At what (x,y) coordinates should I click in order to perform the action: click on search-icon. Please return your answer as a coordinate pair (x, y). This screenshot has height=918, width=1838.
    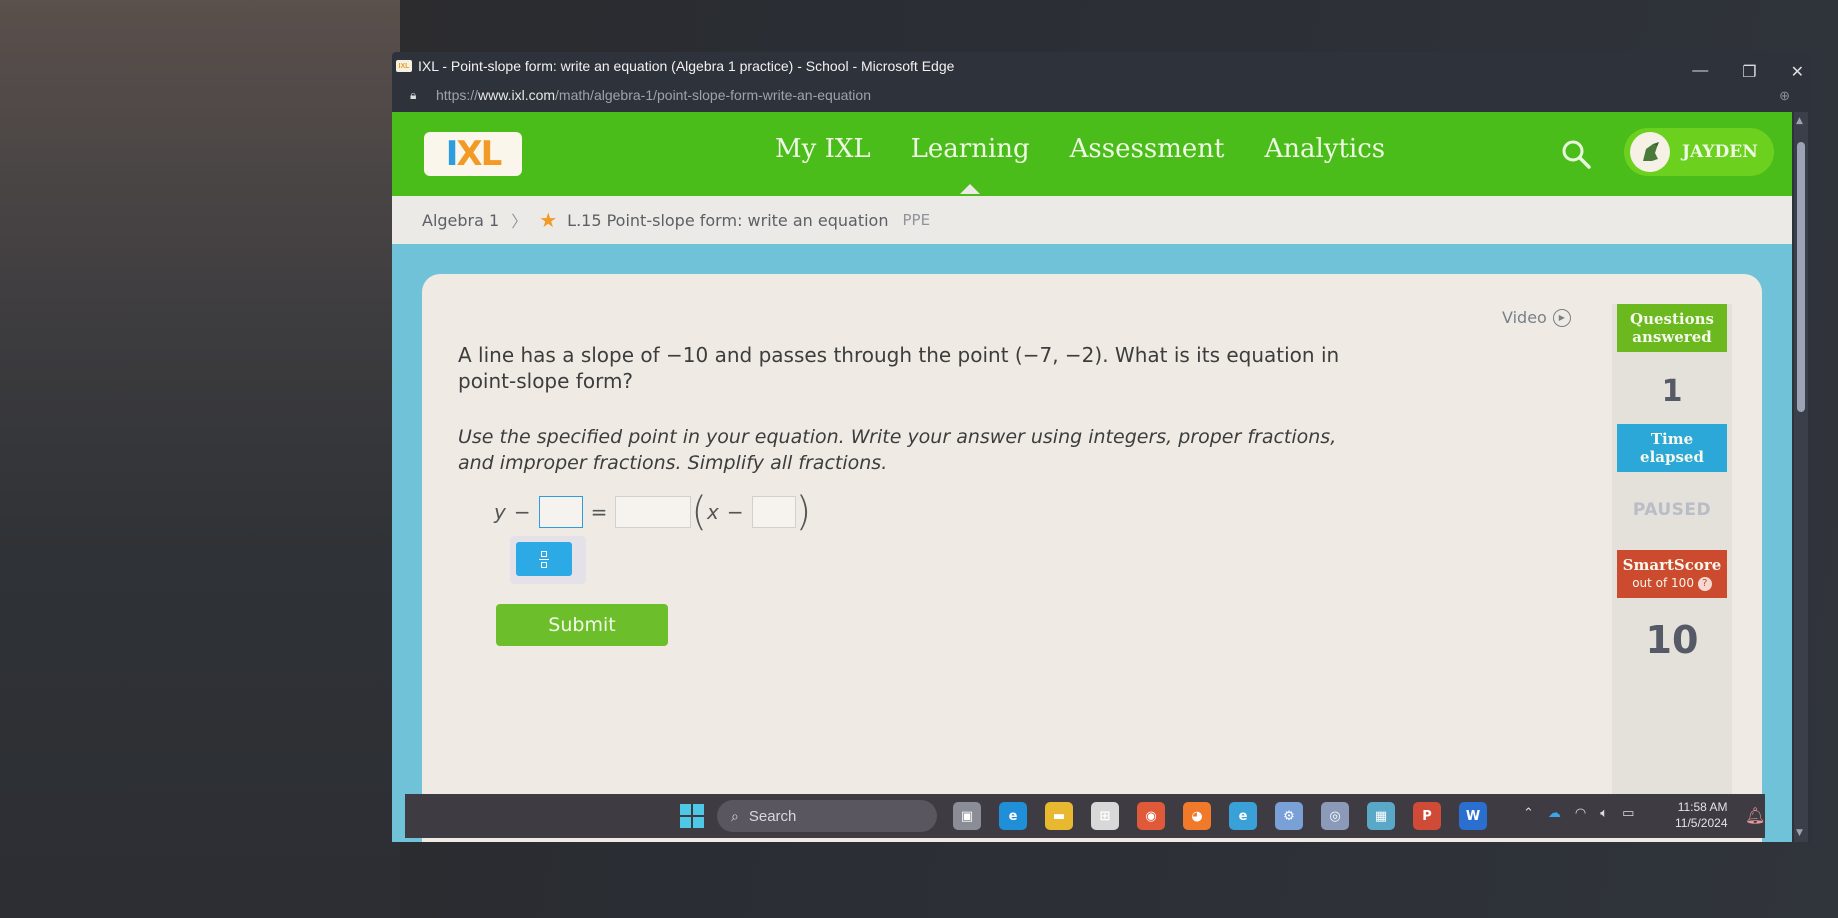
    Looking at the image, I should click on (1576, 154).